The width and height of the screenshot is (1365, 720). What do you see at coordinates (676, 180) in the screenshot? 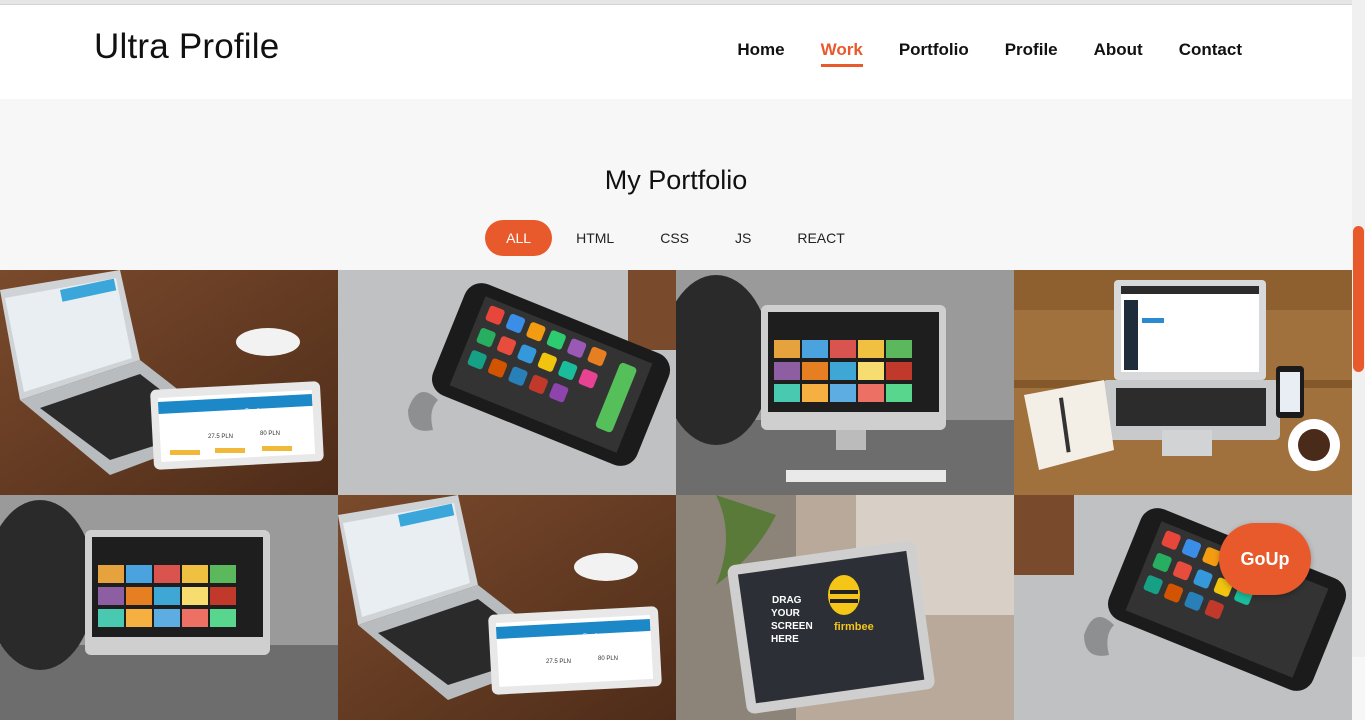
I see `portfolio-title: My Portfolio` at bounding box center [676, 180].